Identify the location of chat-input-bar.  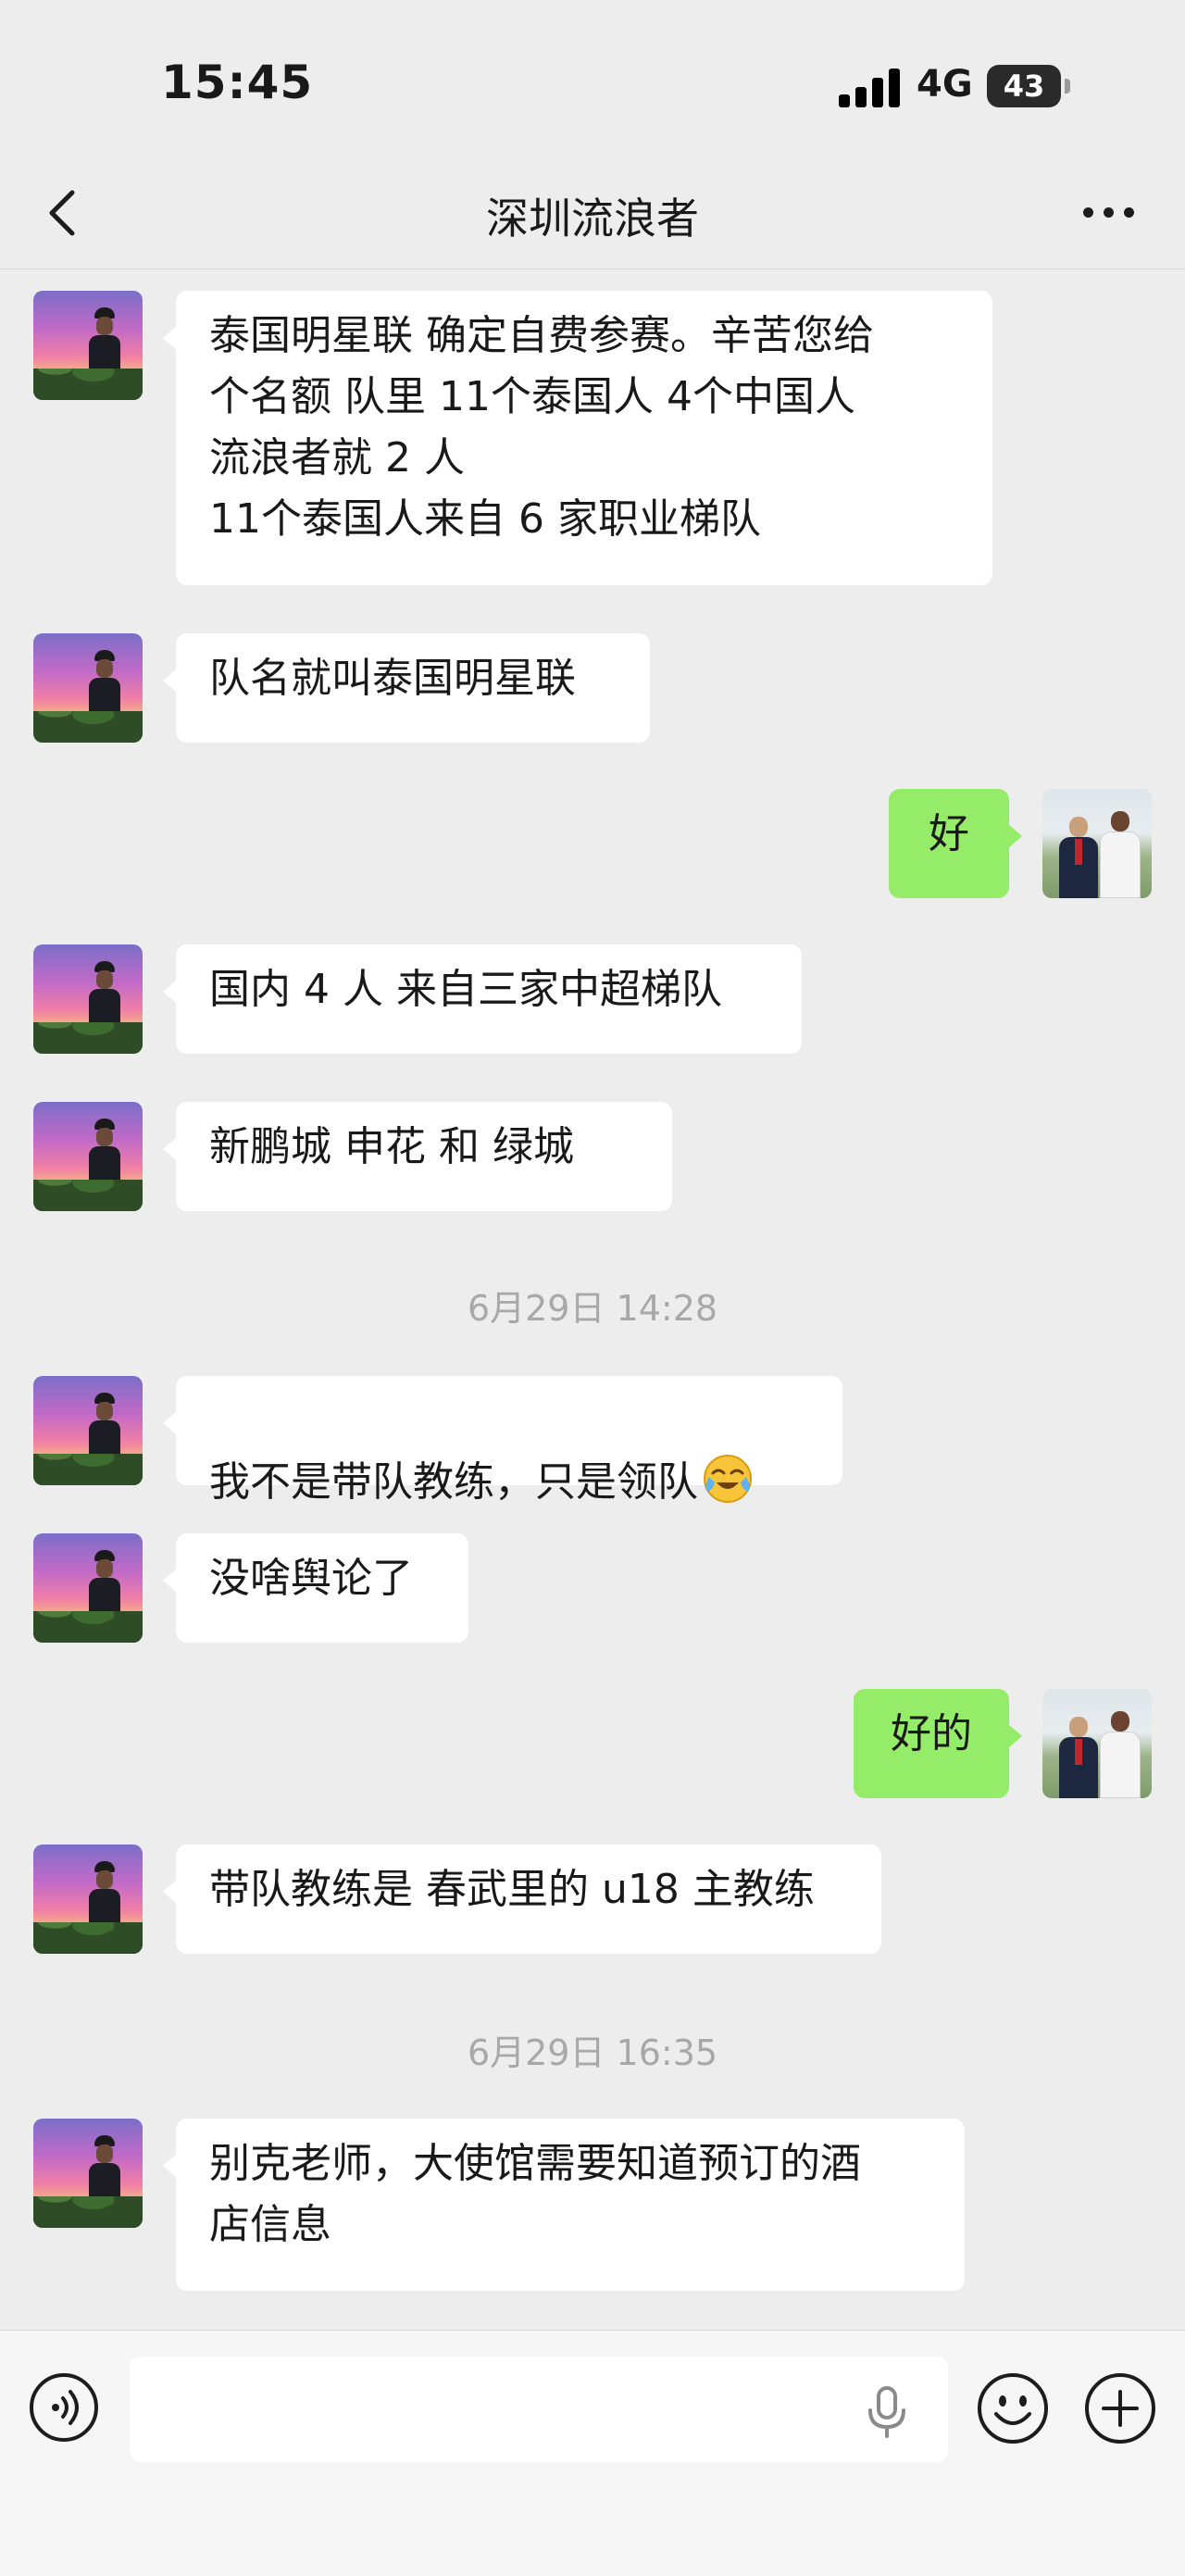
(592, 2453).